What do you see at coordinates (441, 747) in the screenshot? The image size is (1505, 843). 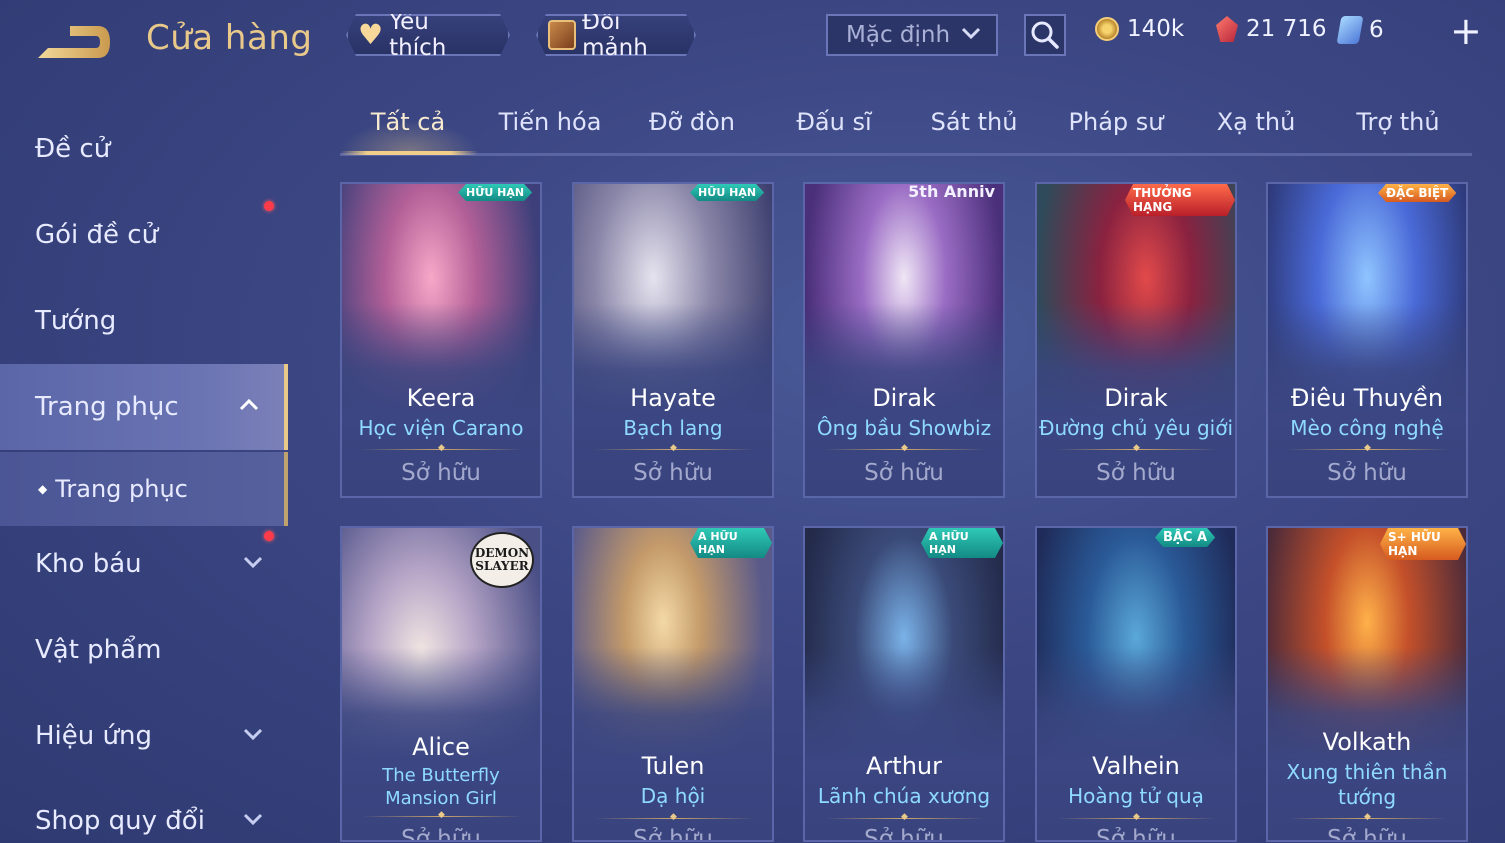 I see `hero-name: Alice` at bounding box center [441, 747].